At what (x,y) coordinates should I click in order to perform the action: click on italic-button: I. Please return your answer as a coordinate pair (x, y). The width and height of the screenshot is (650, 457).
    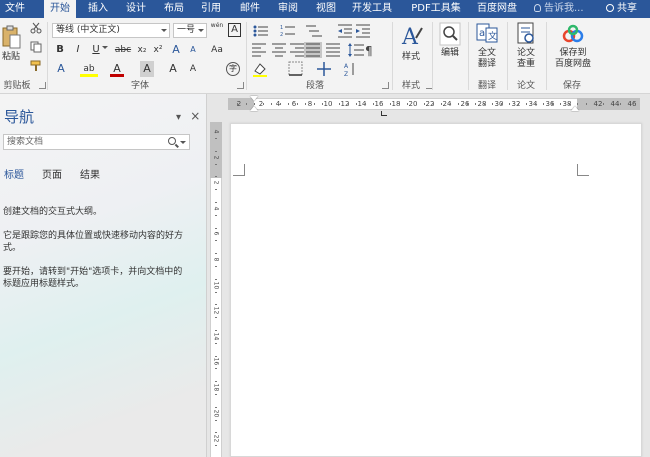
    Looking at the image, I should click on (78, 50).